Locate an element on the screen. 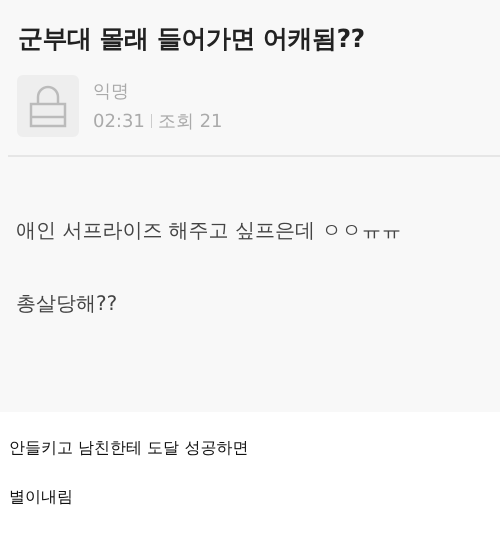 This screenshot has width=500, height=537. author-name: 익명 is located at coordinates (111, 91).